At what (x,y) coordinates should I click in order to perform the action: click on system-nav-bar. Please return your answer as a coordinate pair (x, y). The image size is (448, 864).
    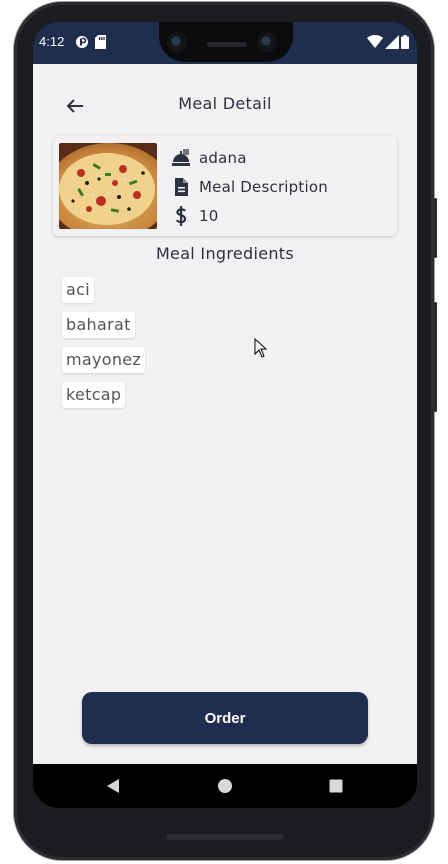
    Looking at the image, I should click on (225, 786).